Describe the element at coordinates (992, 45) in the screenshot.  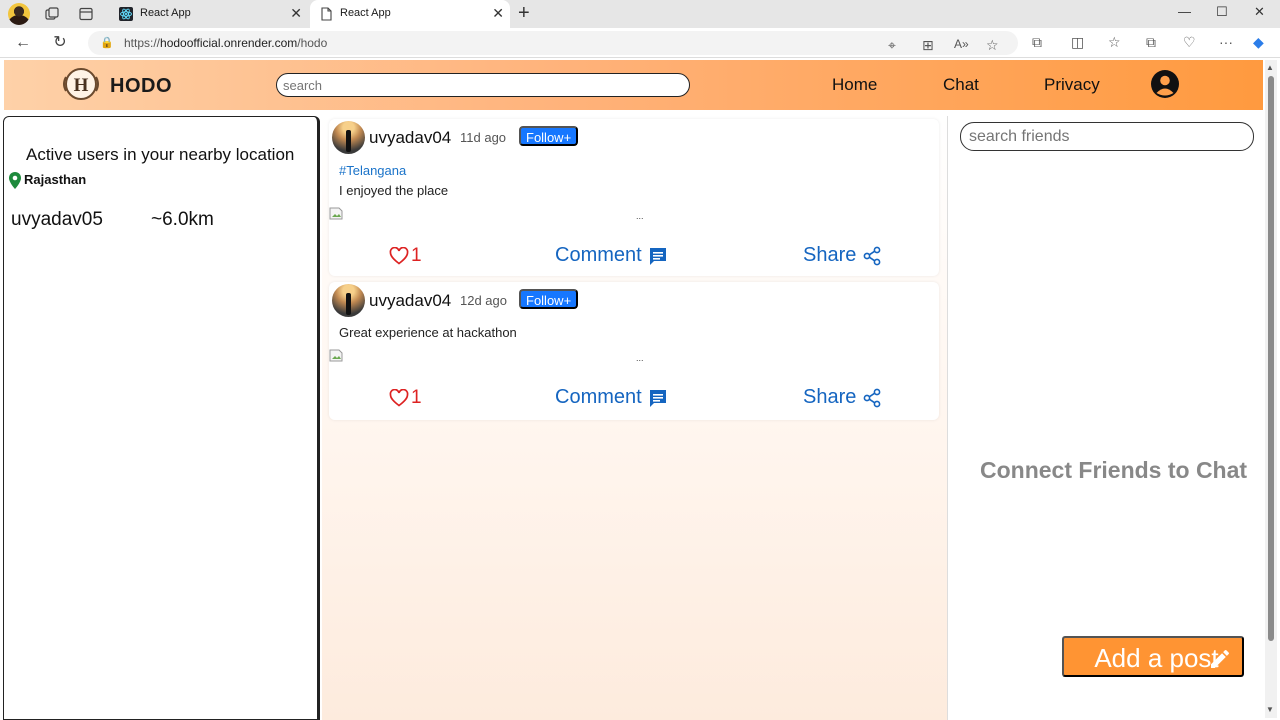
I see `favorite-star-icon: ☆` at that location.